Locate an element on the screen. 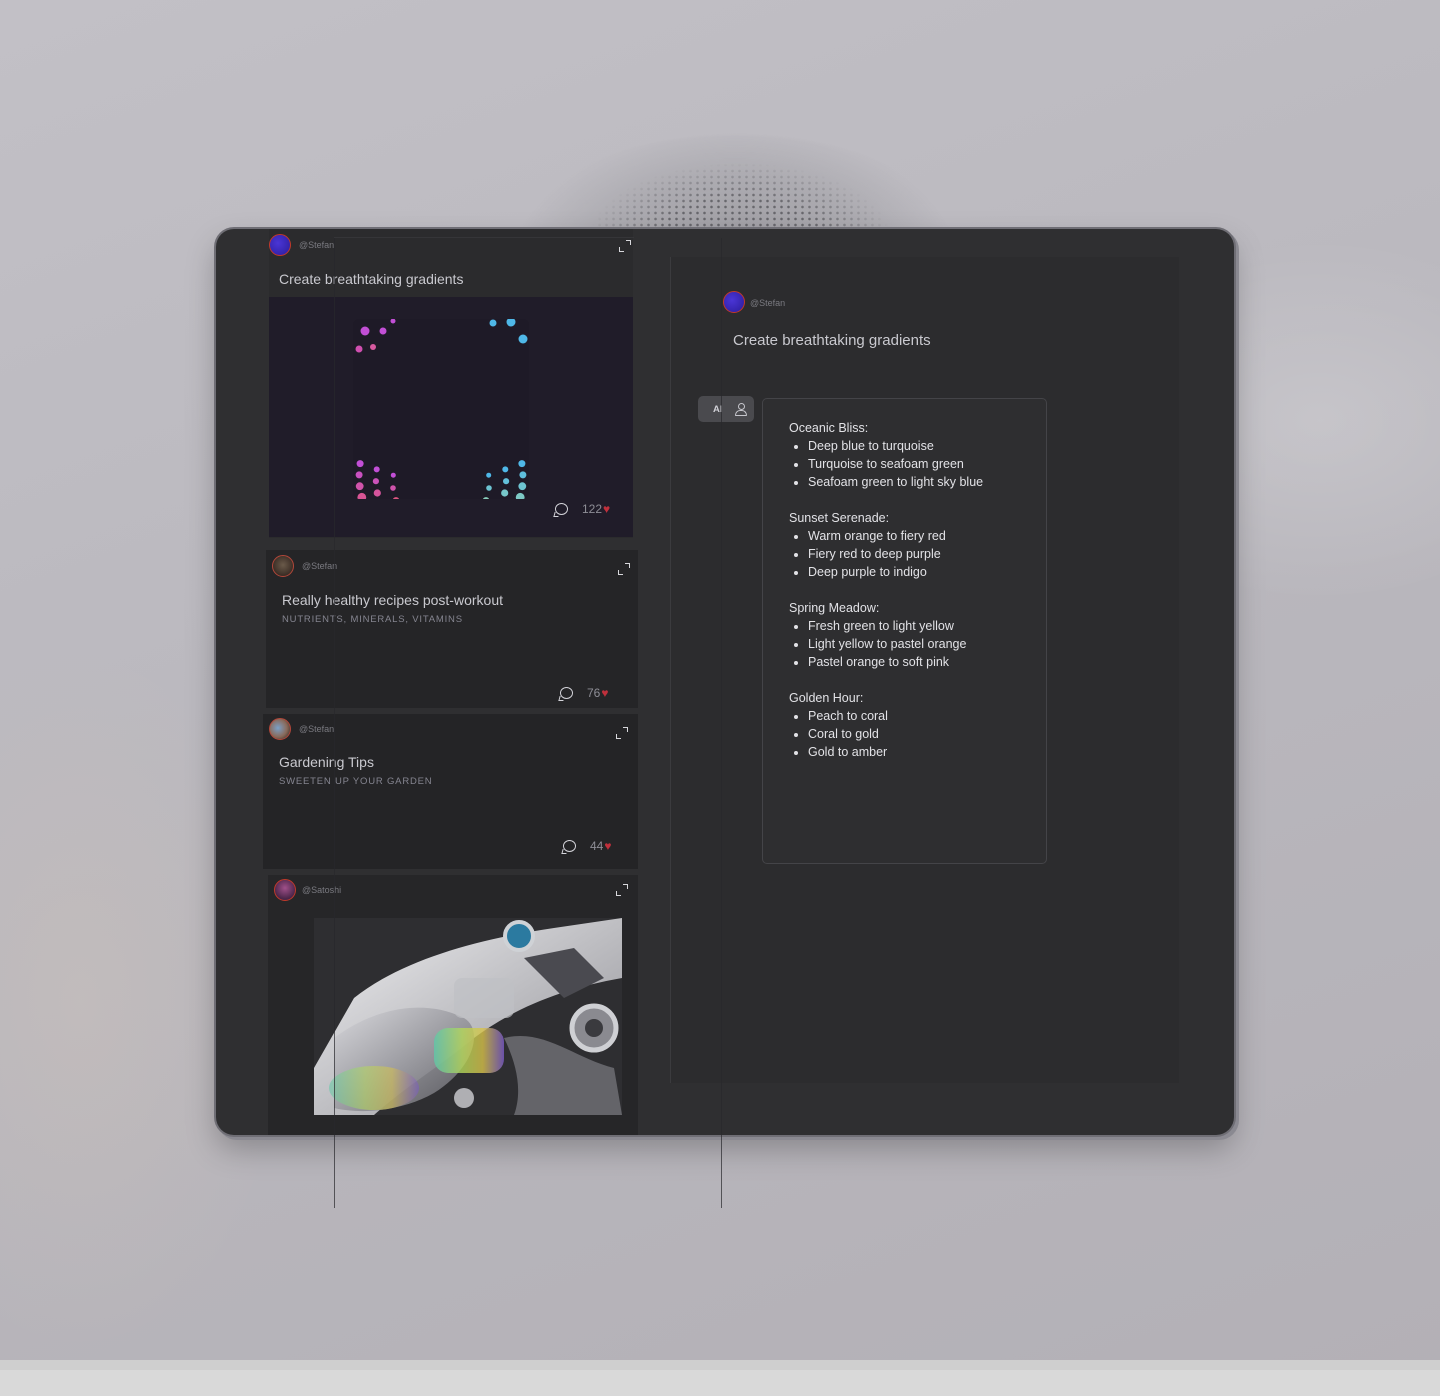  post-stats: 44 ♥ is located at coordinates (587, 846).